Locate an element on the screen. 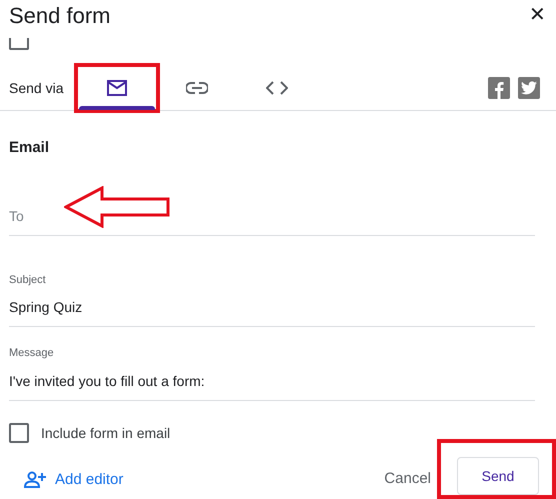 The image size is (556, 499). link-icon is located at coordinates (197, 88).